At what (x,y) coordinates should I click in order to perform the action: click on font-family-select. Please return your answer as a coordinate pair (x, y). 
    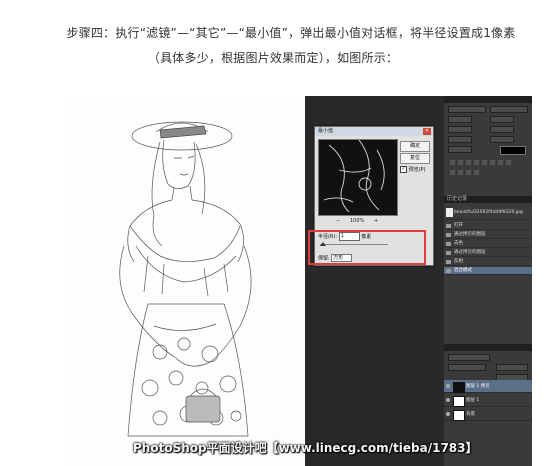
    Looking at the image, I should click on (467, 109).